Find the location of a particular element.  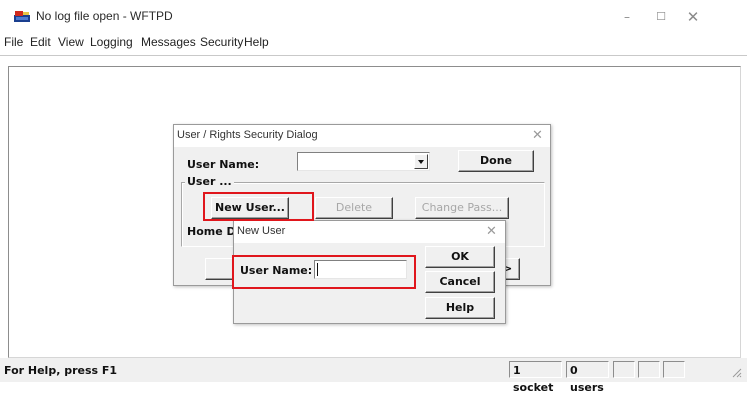

menu-help: Help is located at coordinates (256, 42).